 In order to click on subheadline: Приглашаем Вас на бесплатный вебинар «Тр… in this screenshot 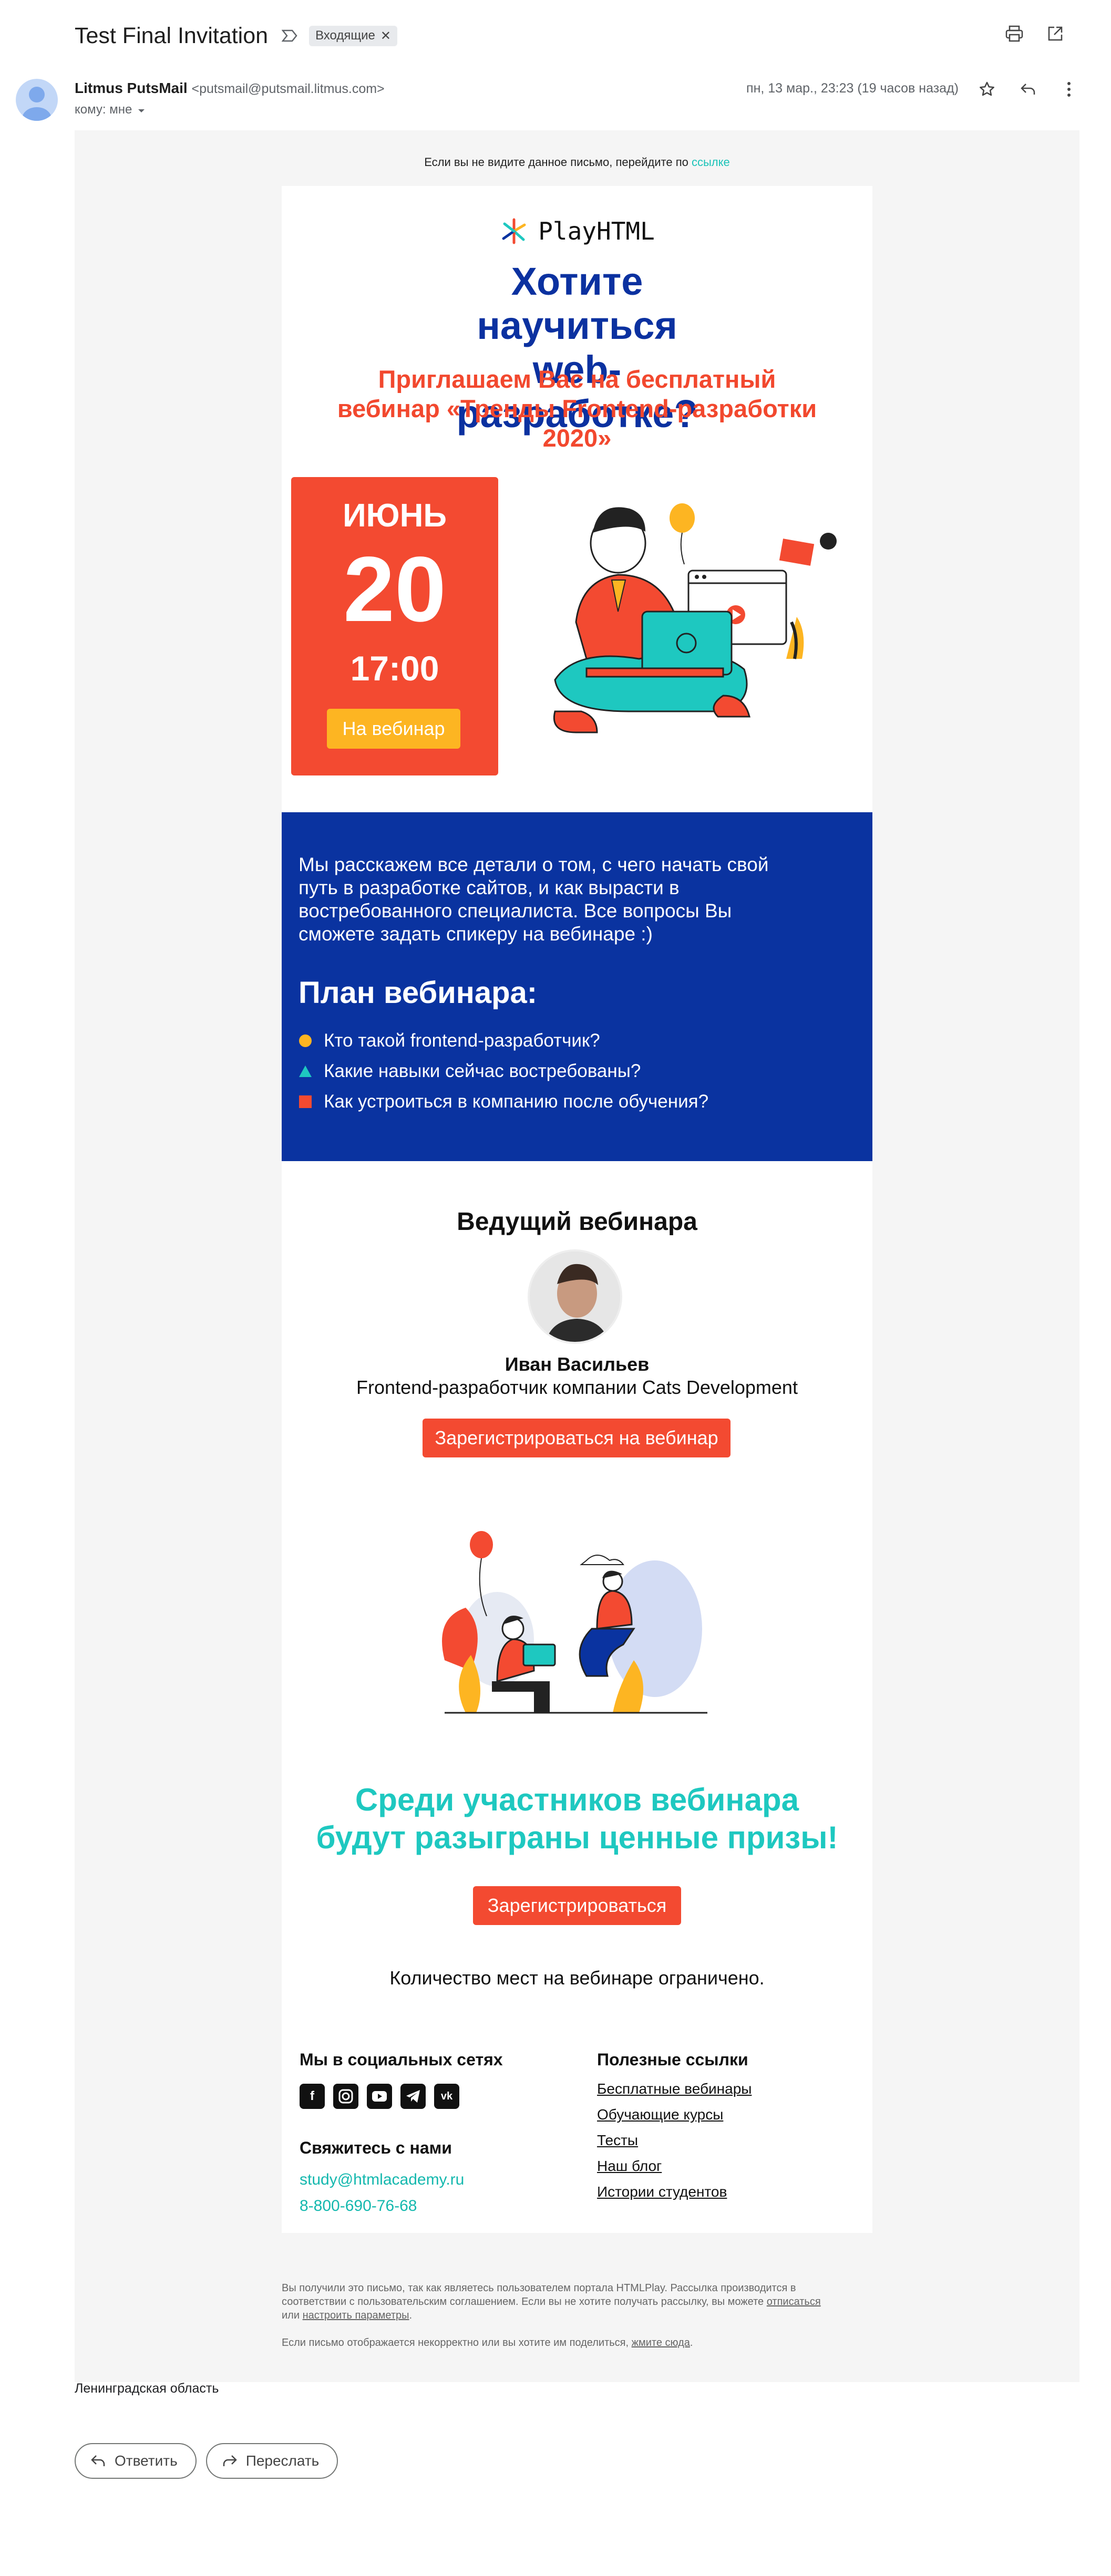, I will do `click(577, 408)`.